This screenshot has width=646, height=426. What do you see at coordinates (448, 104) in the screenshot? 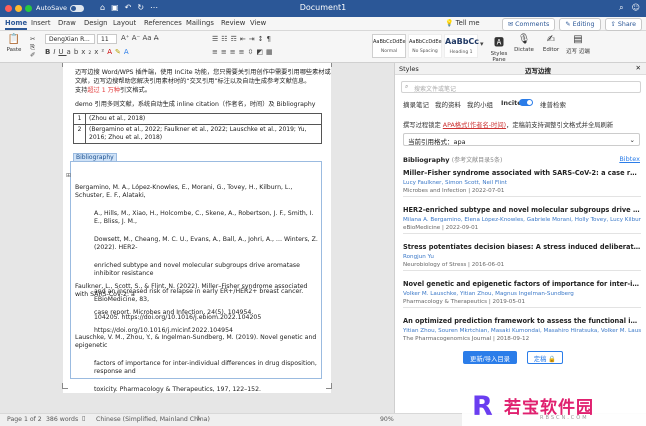
I see `source-my-materials: 我的资料` at bounding box center [448, 104].